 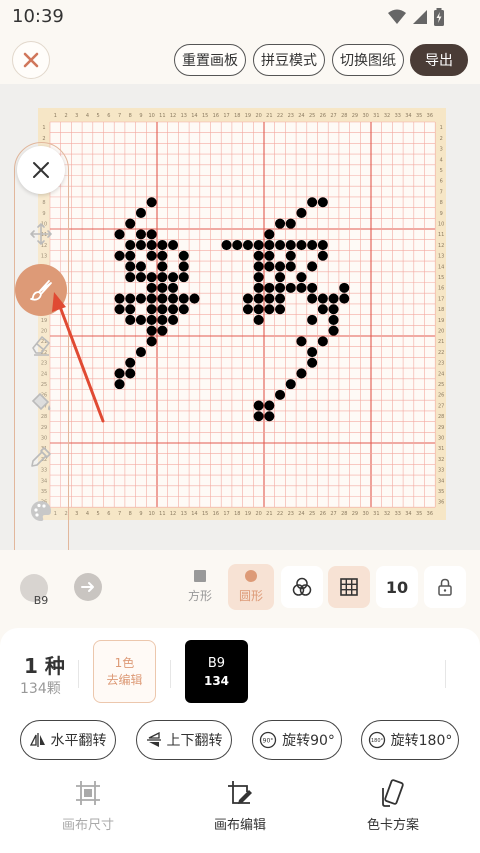 What do you see at coordinates (368, 60) in the screenshot?
I see `switch-pattern-button: 切换图纸` at bounding box center [368, 60].